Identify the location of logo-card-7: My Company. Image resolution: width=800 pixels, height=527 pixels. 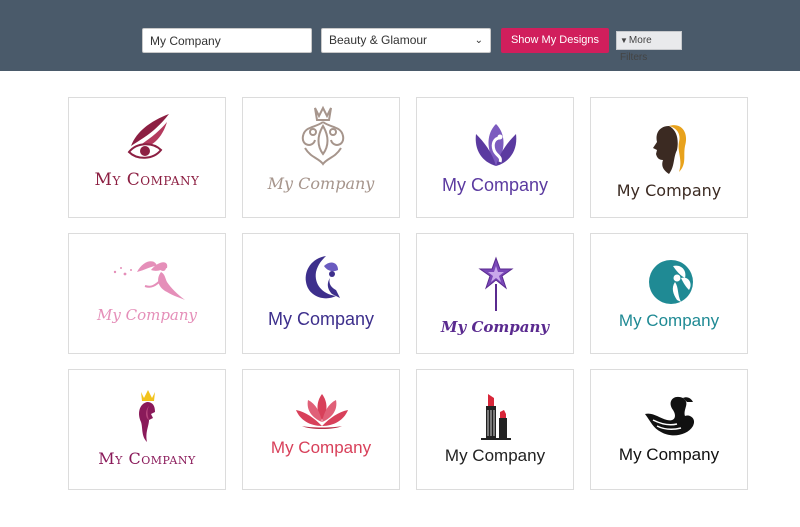
(495, 293).